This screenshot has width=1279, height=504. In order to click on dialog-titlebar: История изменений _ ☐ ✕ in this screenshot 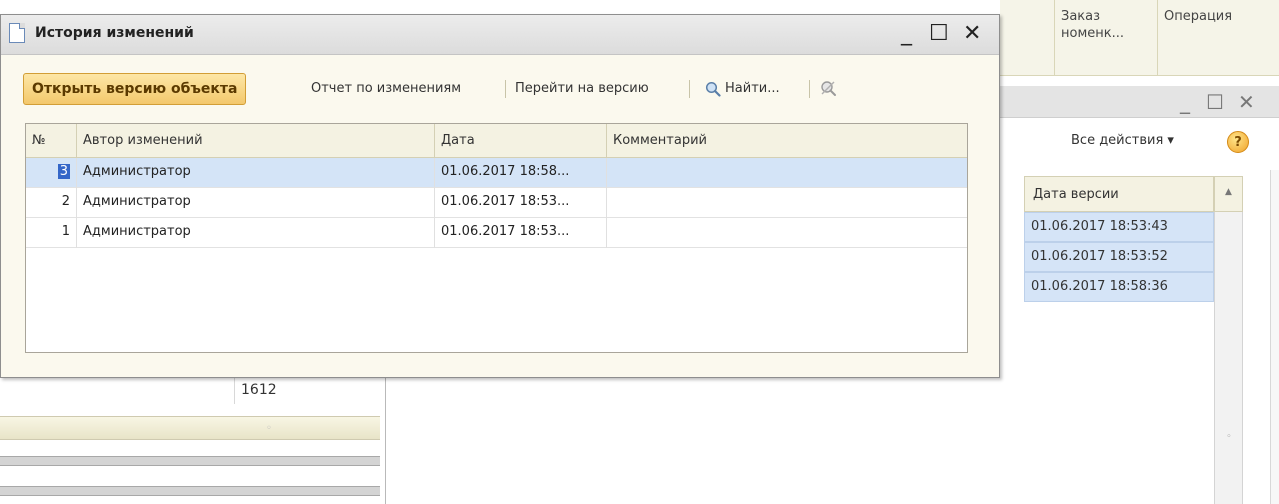, I will do `click(500, 35)`.